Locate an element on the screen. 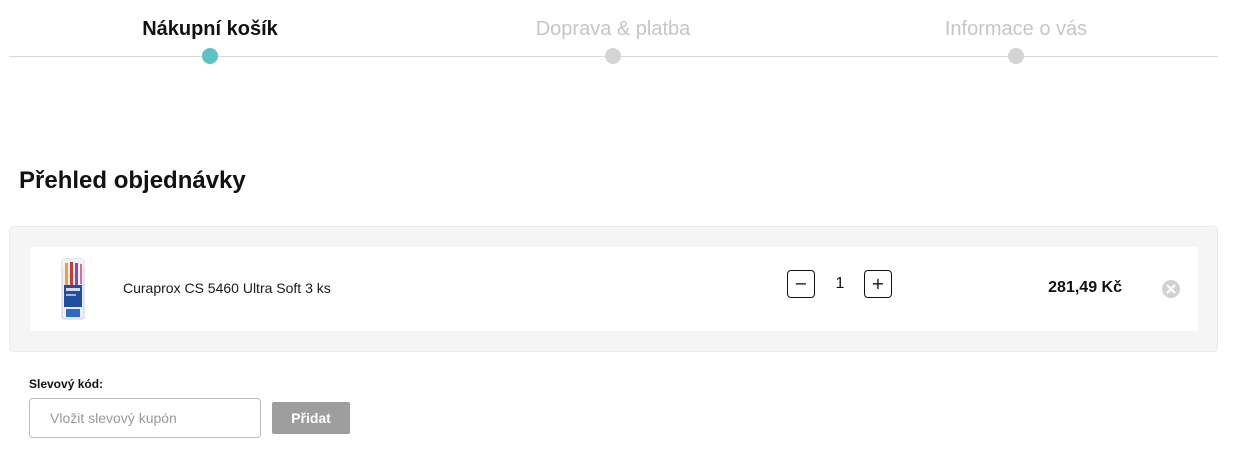 This screenshot has width=1233, height=462. add-coupon-button: Přidat is located at coordinates (311, 418).